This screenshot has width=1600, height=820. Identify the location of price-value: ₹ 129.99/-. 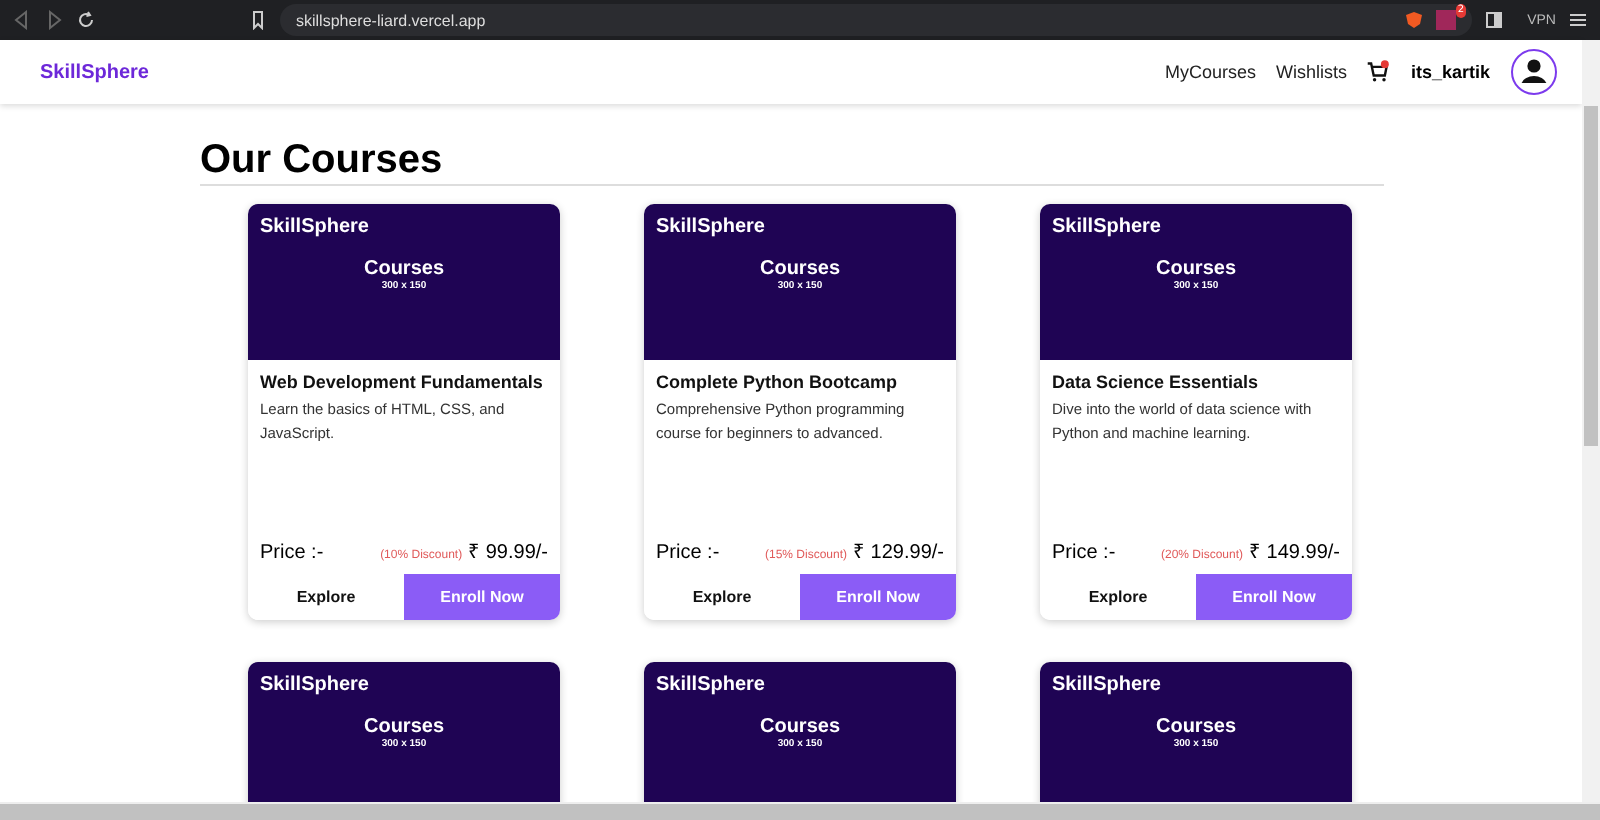
(898, 552).